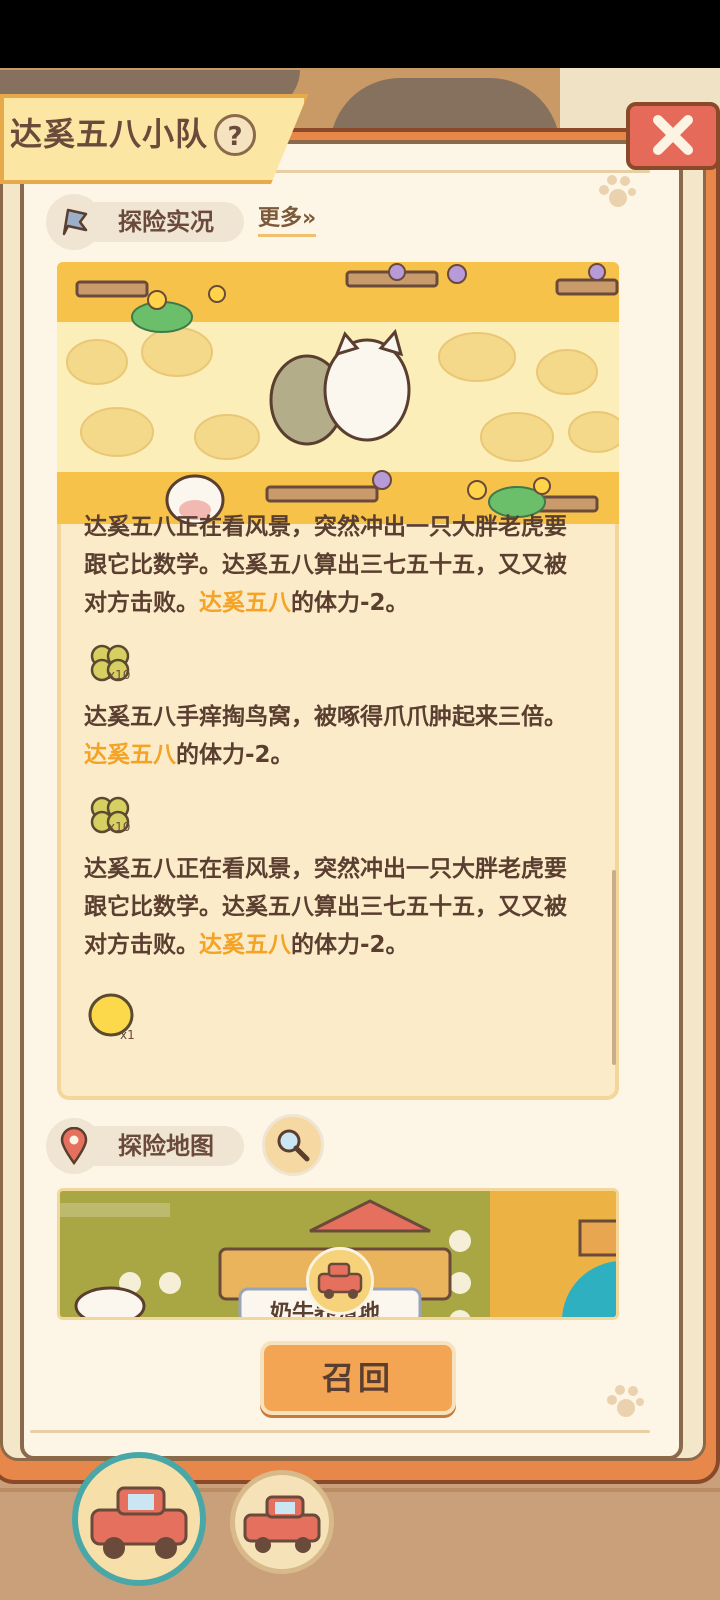 This screenshot has width=720, height=1600. What do you see at coordinates (325, 736) in the screenshot?
I see `log-entry: 达奚五八手痒掏鸟窝，被啄得爪爪肿起来三倍。达奚五八的体力-2。` at bounding box center [325, 736].